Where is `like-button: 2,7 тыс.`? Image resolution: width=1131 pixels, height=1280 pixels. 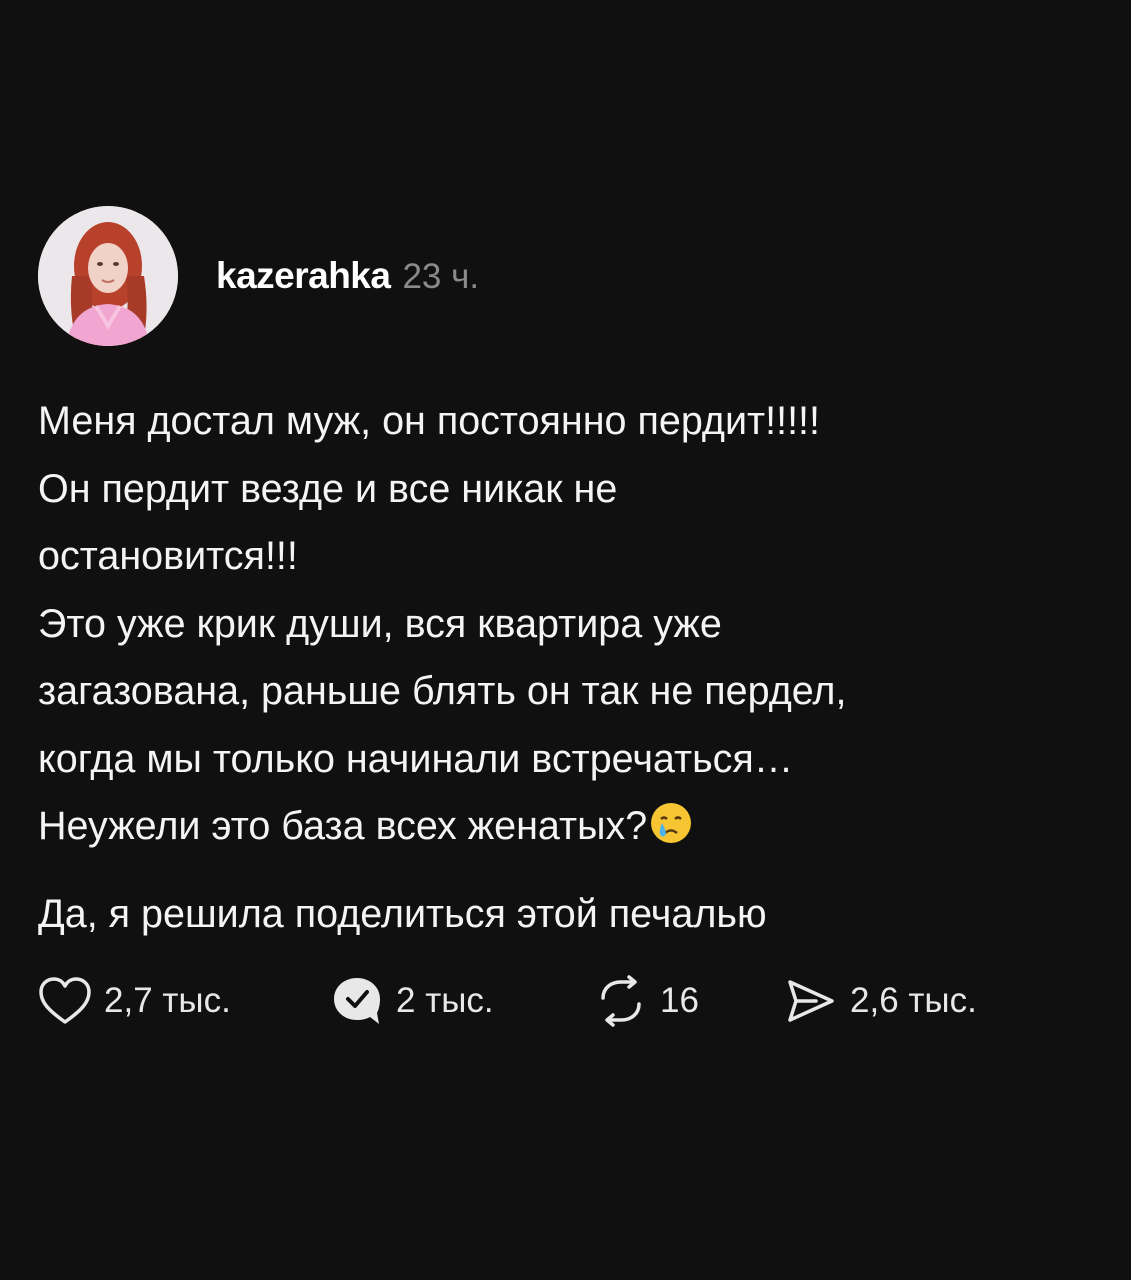 like-button: 2,7 тыс. is located at coordinates (134, 1001).